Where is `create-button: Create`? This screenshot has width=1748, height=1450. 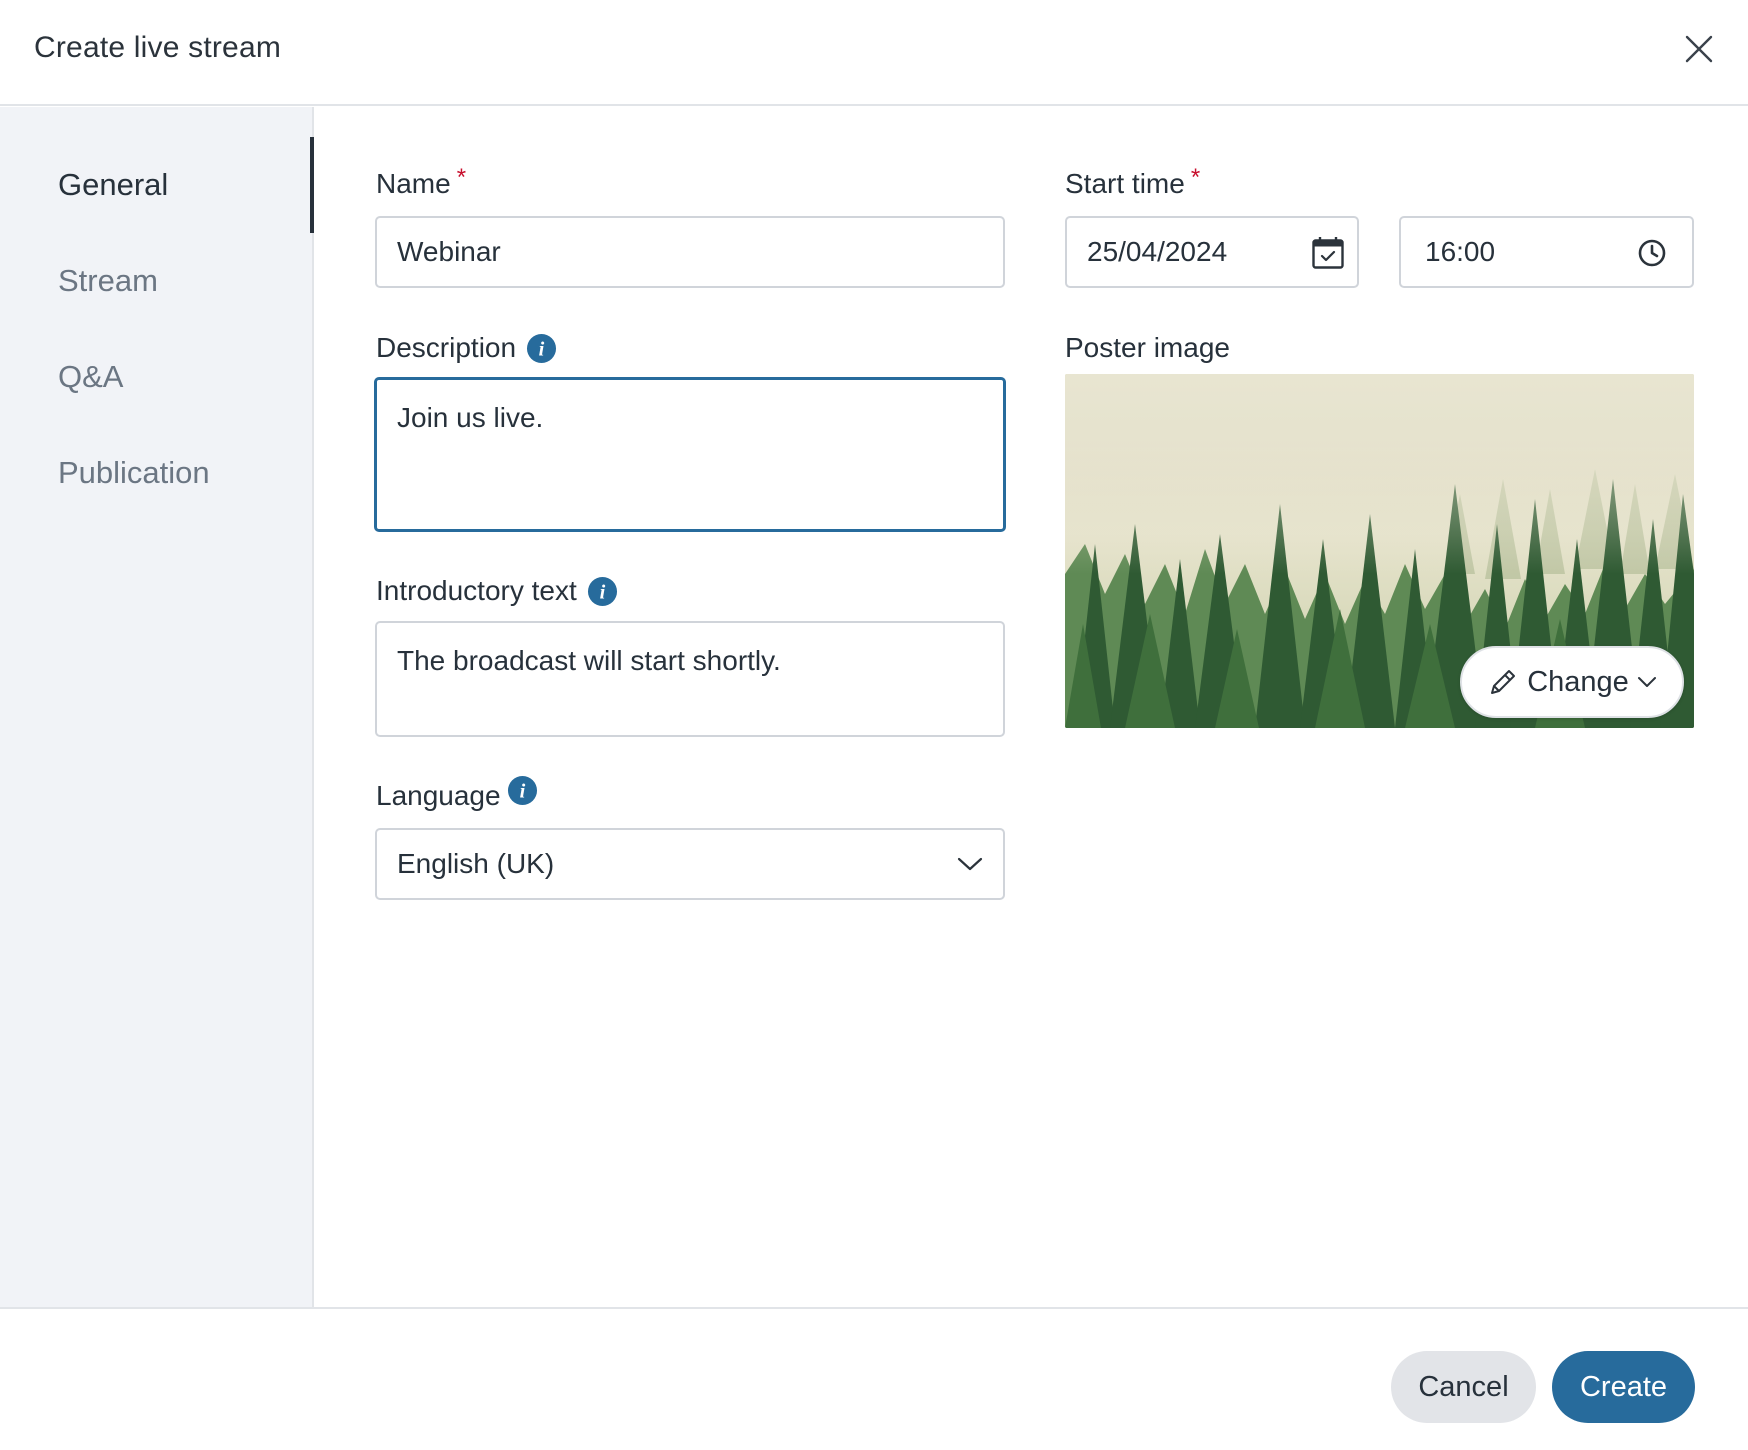
create-button: Create is located at coordinates (1623, 1387).